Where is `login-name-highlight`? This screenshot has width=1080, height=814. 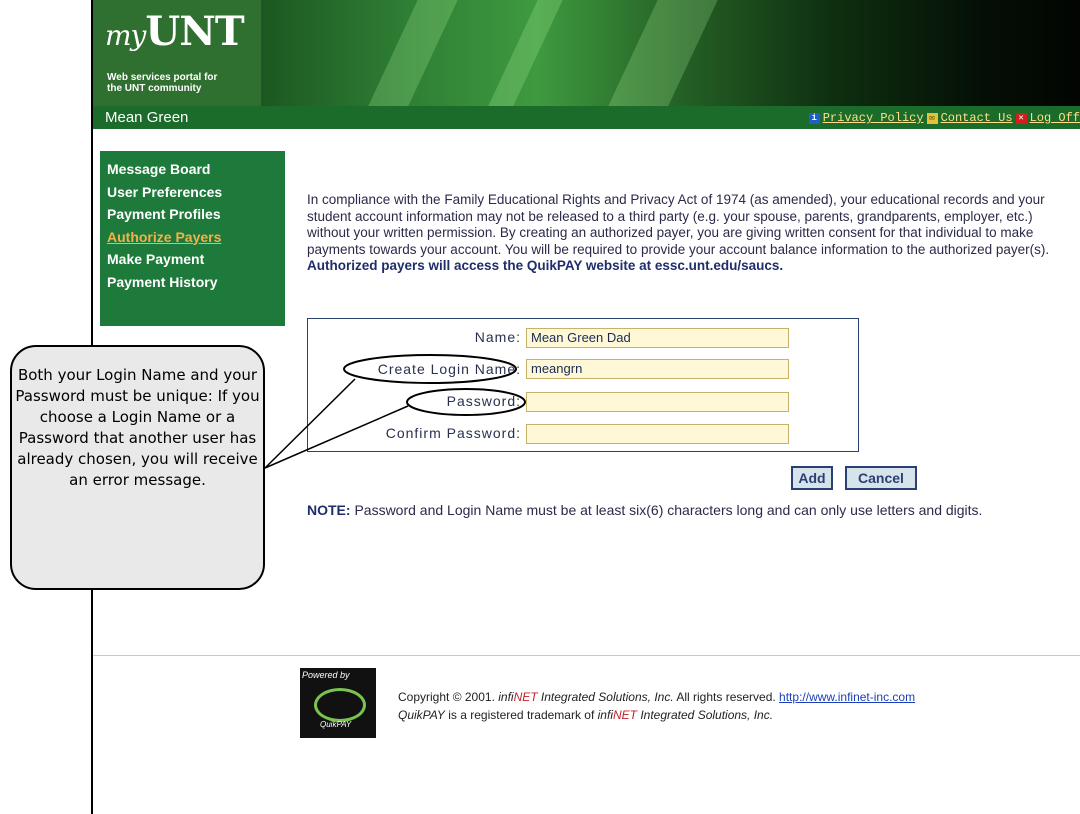 login-name-highlight is located at coordinates (430, 369).